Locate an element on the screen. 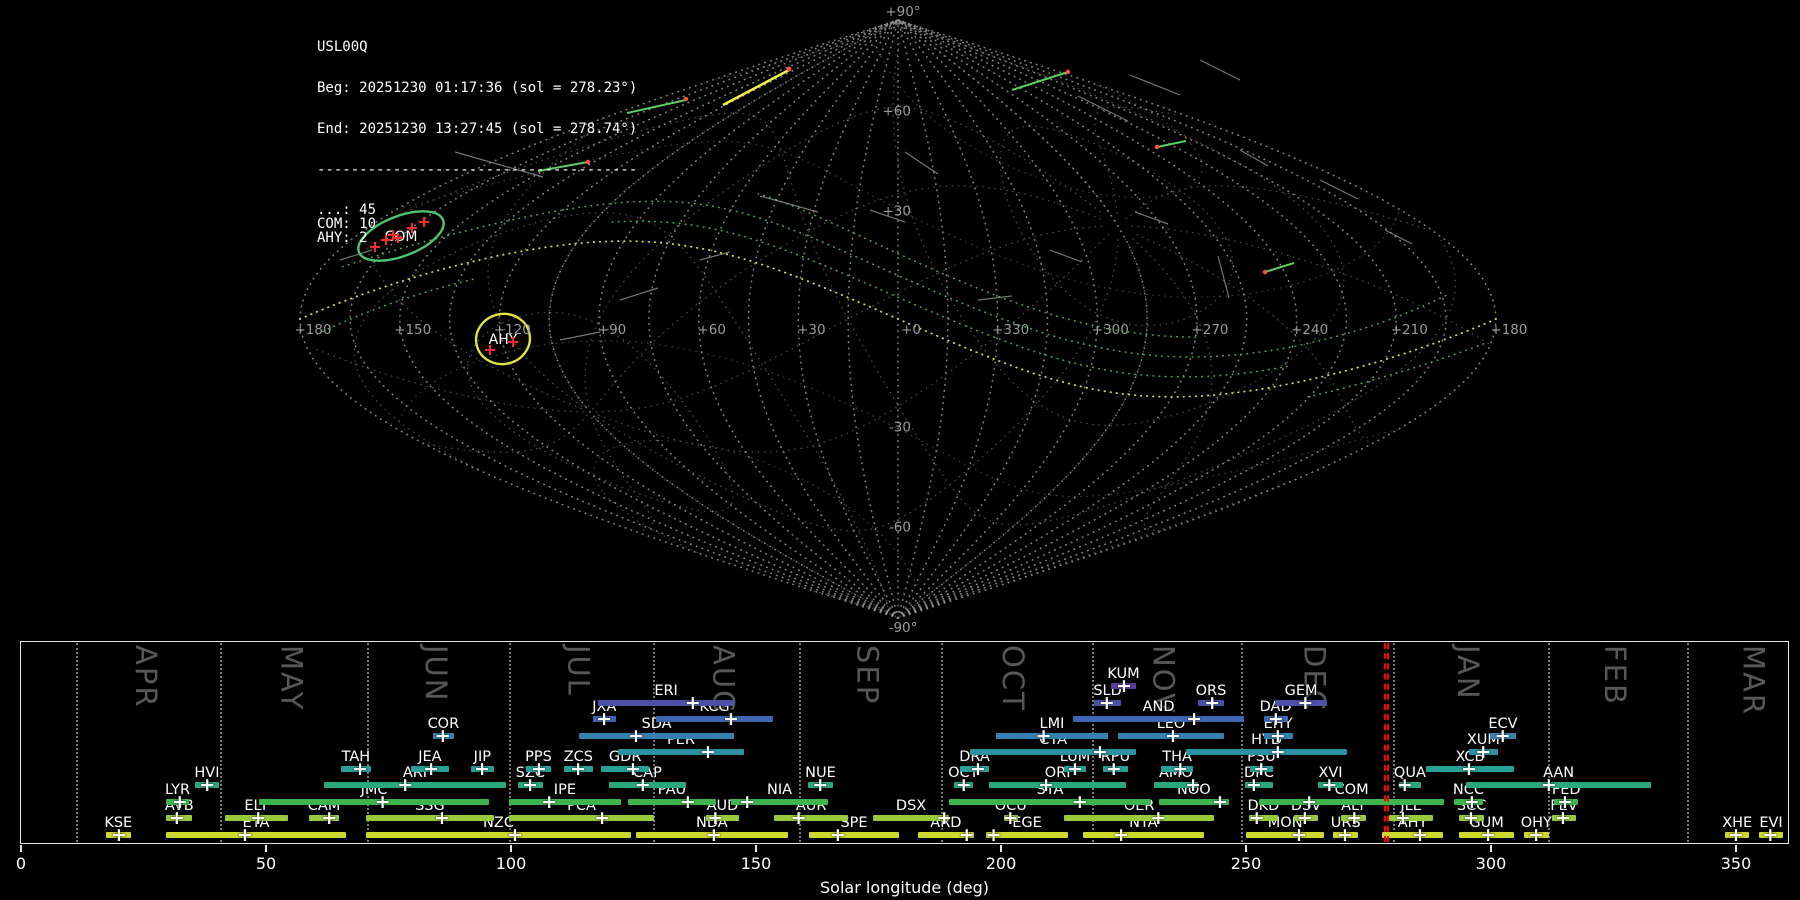 Image resolution: width=1800 pixels, height=900 pixels. month-label: JUL is located at coordinates (578, 671).